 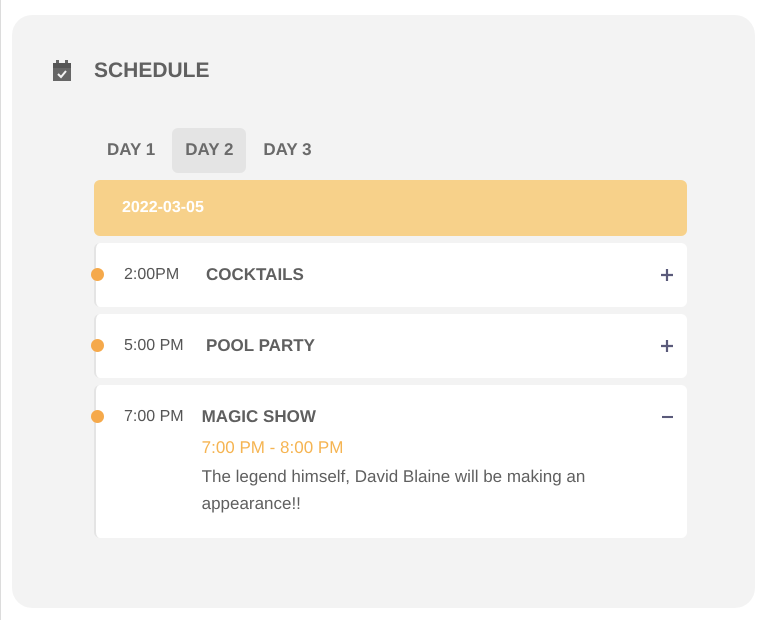 What do you see at coordinates (390, 346) in the screenshot?
I see `event-row: 5:00 PM POOL PARTY` at bounding box center [390, 346].